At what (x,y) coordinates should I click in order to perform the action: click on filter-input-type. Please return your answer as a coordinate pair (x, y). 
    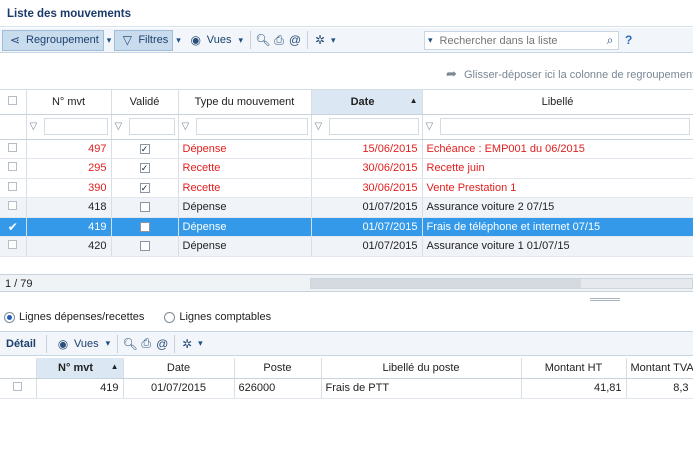
    Looking at the image, I should click on (251, 126).